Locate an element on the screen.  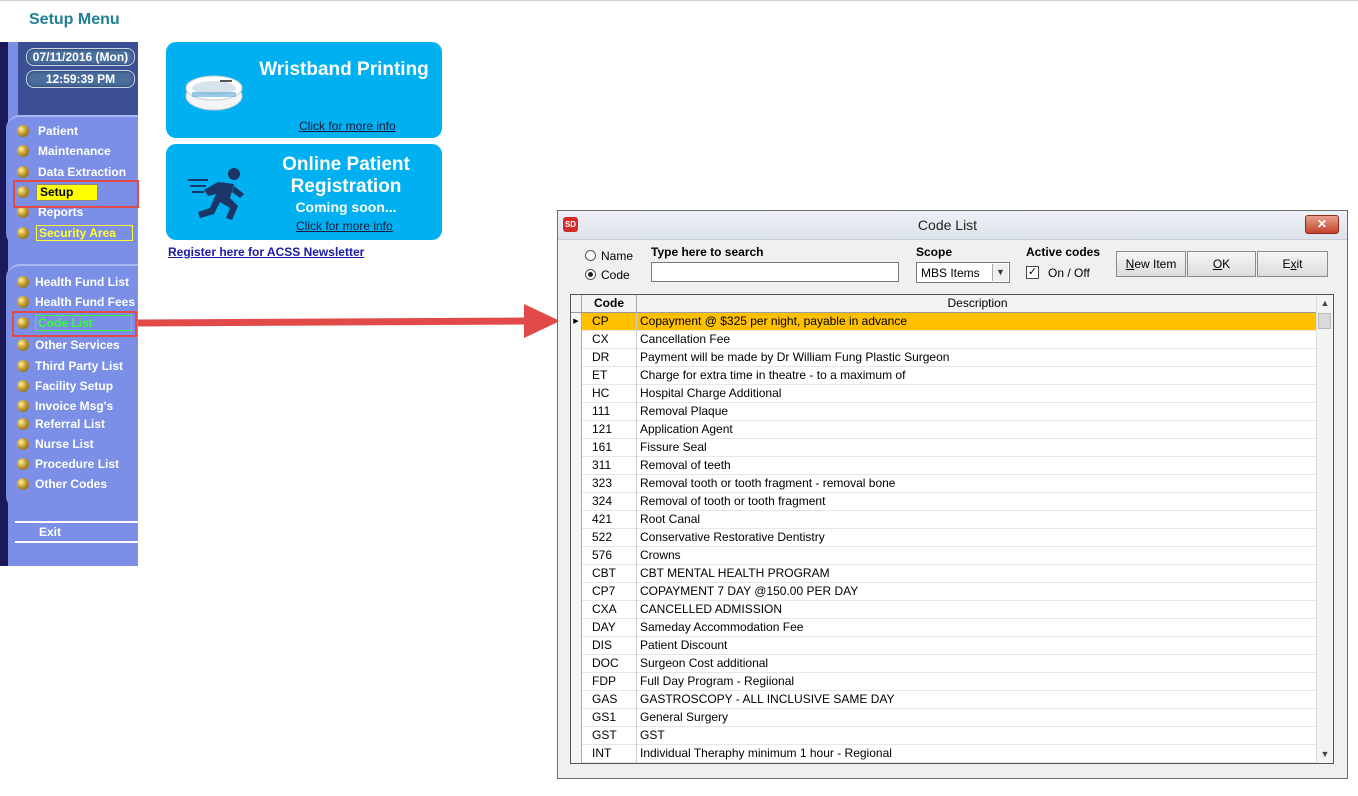
scroll-up-icon: ▲ is located at coordinates (1325, 303).